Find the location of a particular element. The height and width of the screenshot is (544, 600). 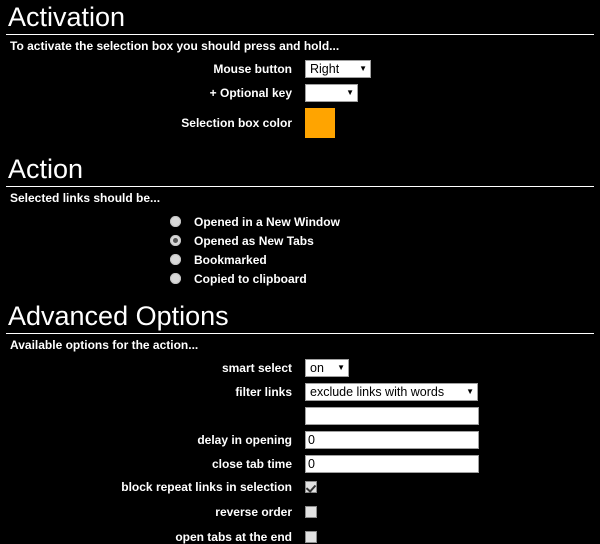

row-filter-links: filter links exclude links with words ▼ is located at coordinates (300, 392).